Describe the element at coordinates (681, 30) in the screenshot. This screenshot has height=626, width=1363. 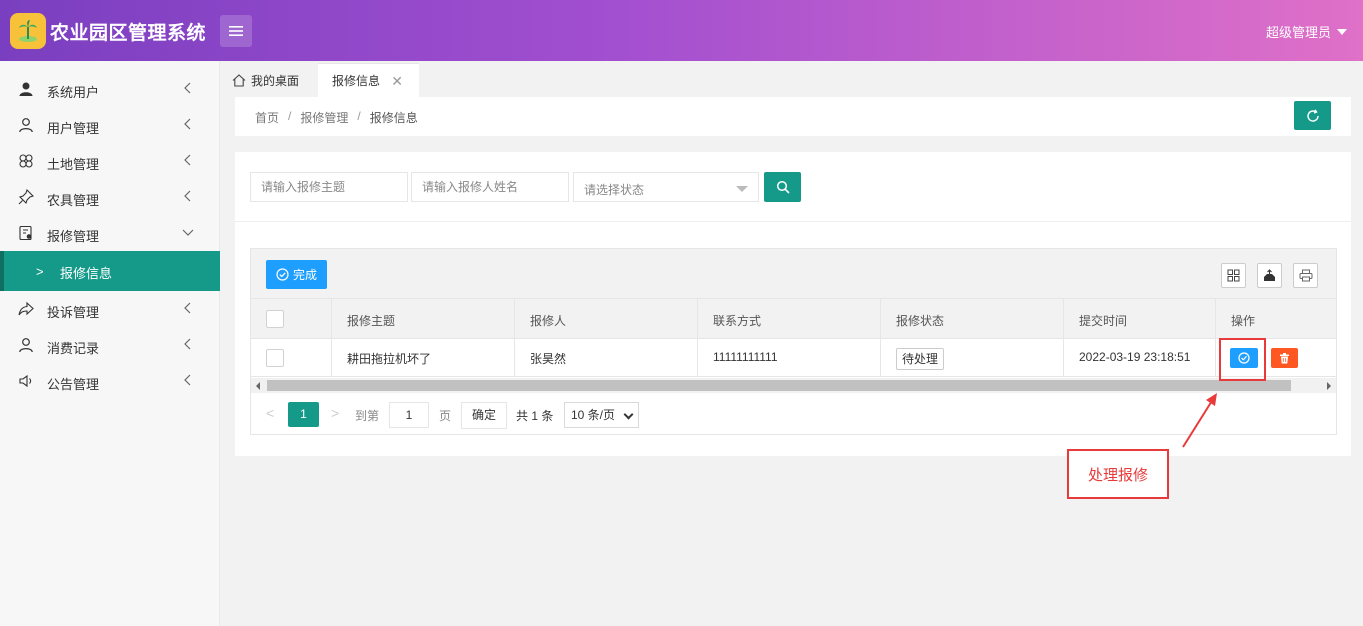
I see `top-header: 农业园区管理系统 超级管理员` at that location.